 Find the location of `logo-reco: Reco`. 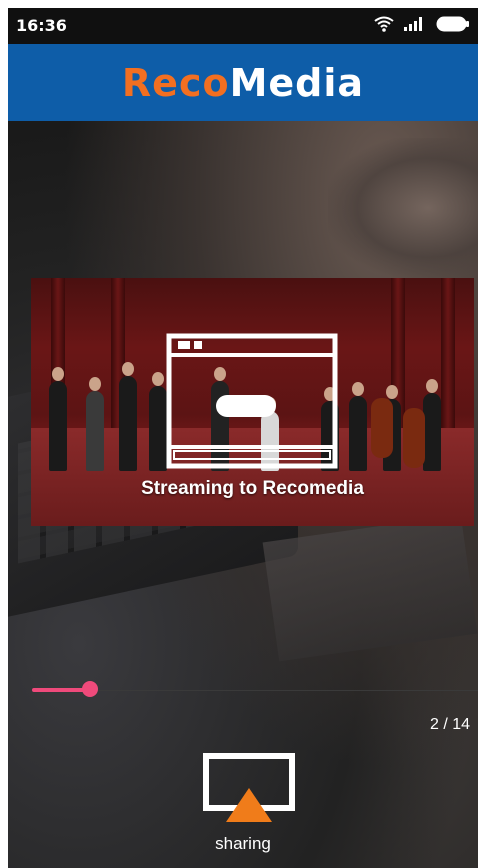

logo-reco: Reco is located at coordinates (175, 82).